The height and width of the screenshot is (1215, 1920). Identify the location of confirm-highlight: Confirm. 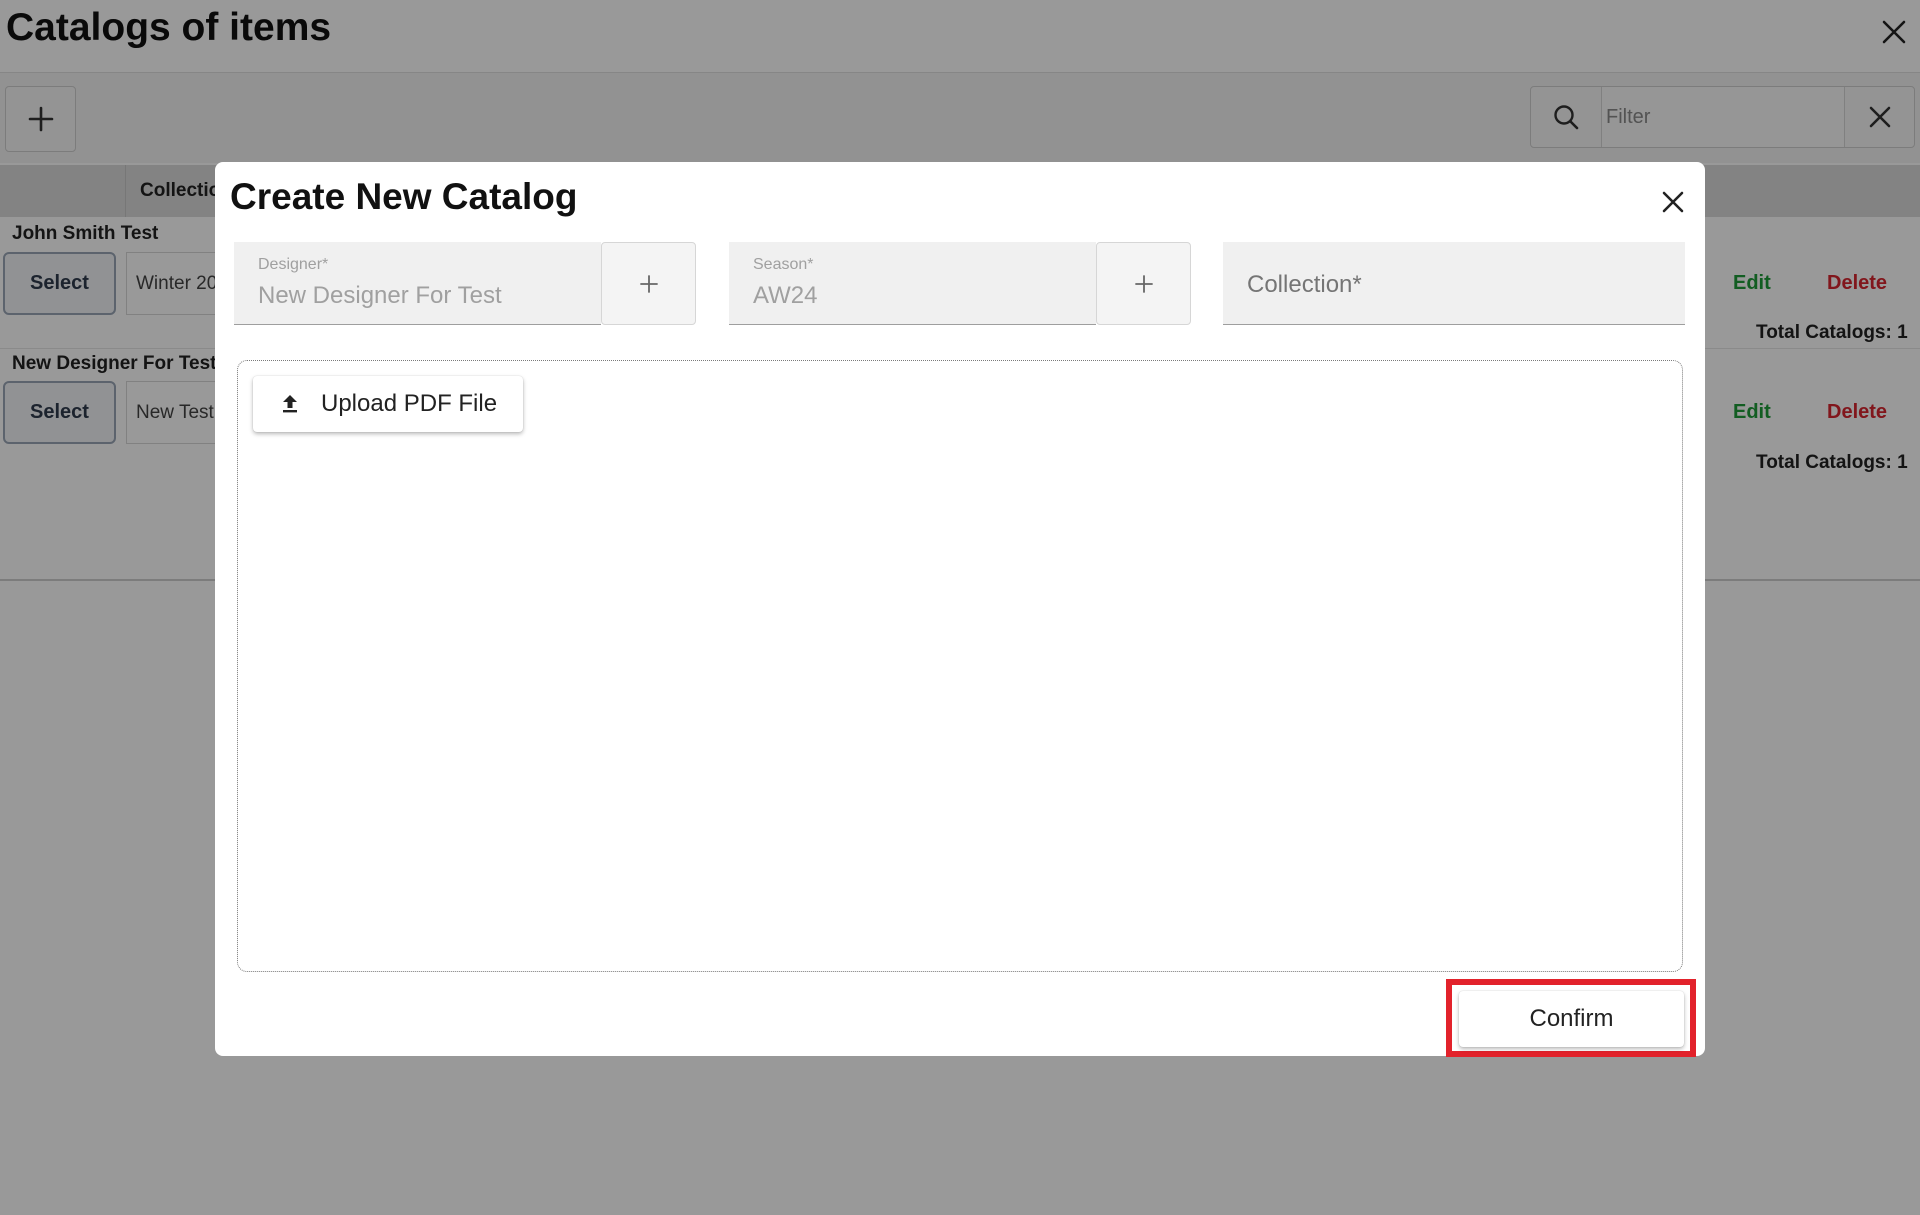
(1571, 1018).